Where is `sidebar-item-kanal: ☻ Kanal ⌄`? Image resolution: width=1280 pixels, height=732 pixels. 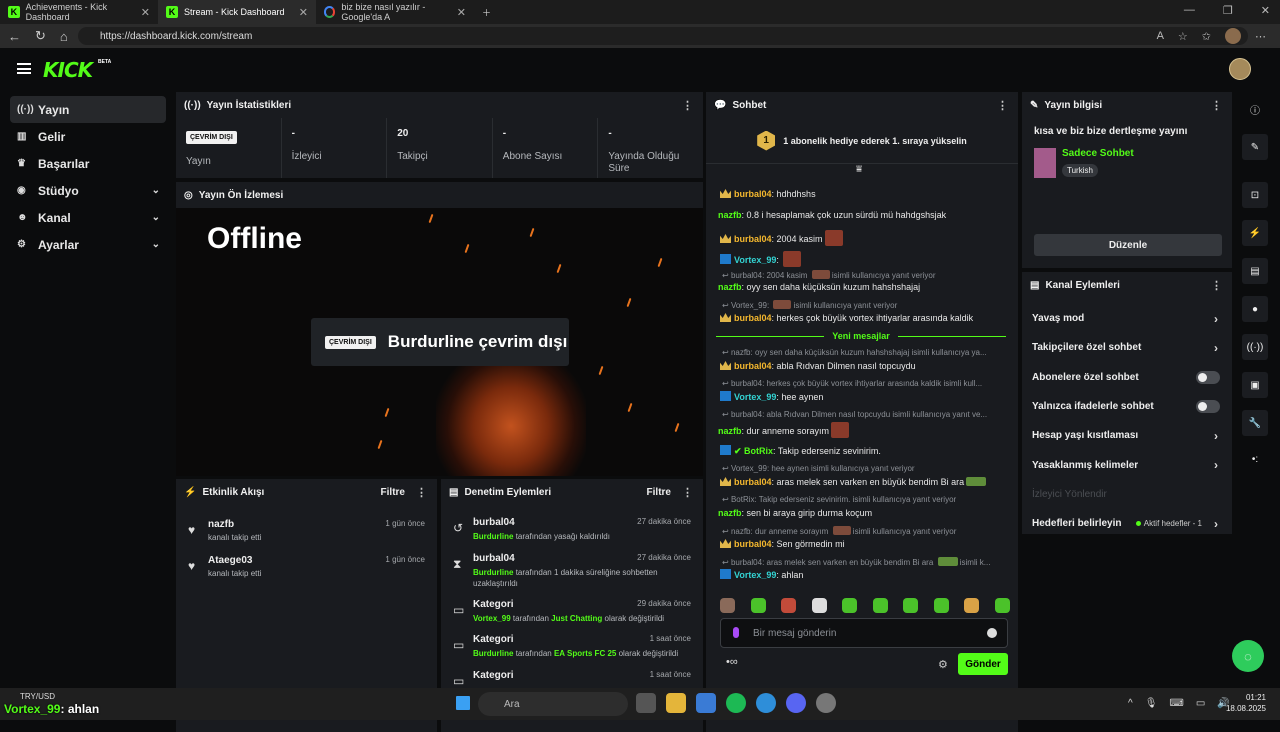 sidebar-item-kanal: ☻ Kanal ⌄ is located at coordinates (88, 217).